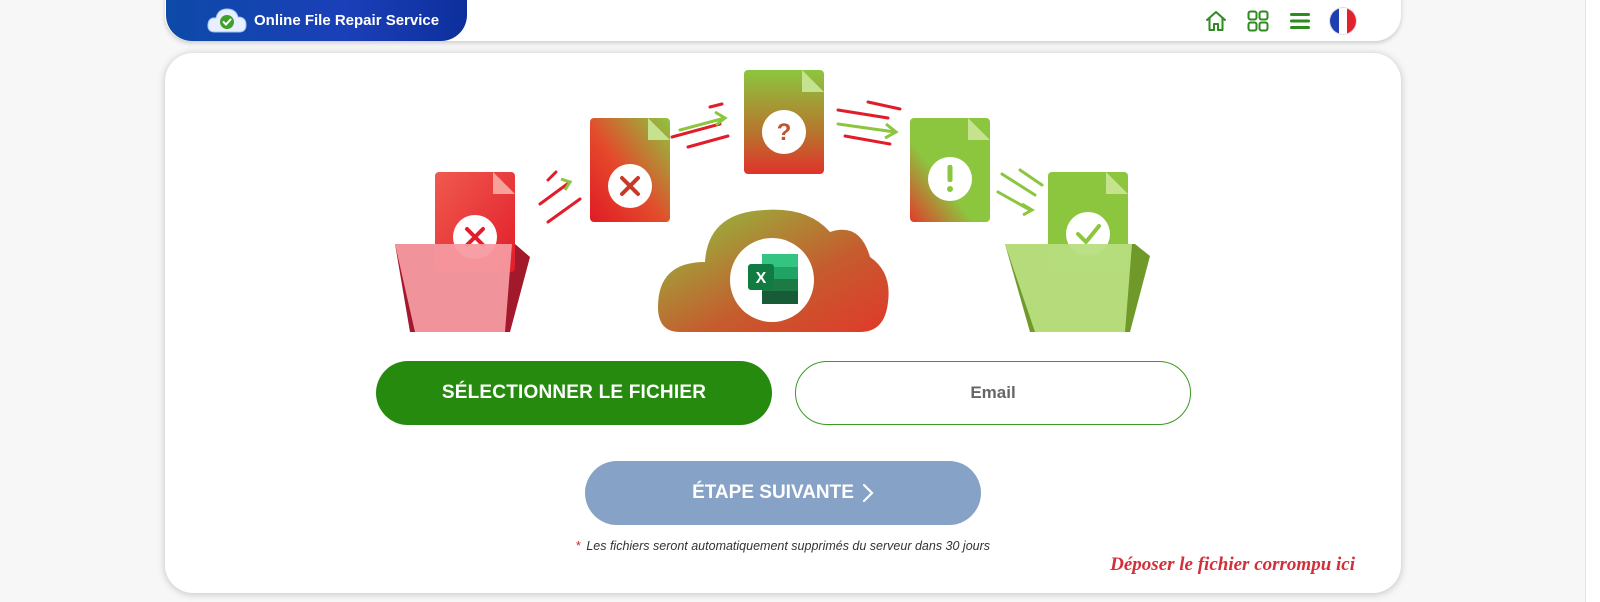 This screenshot has height=602, width=1600. I want to click on unknown-file-icon: ?, so click(784, 122).